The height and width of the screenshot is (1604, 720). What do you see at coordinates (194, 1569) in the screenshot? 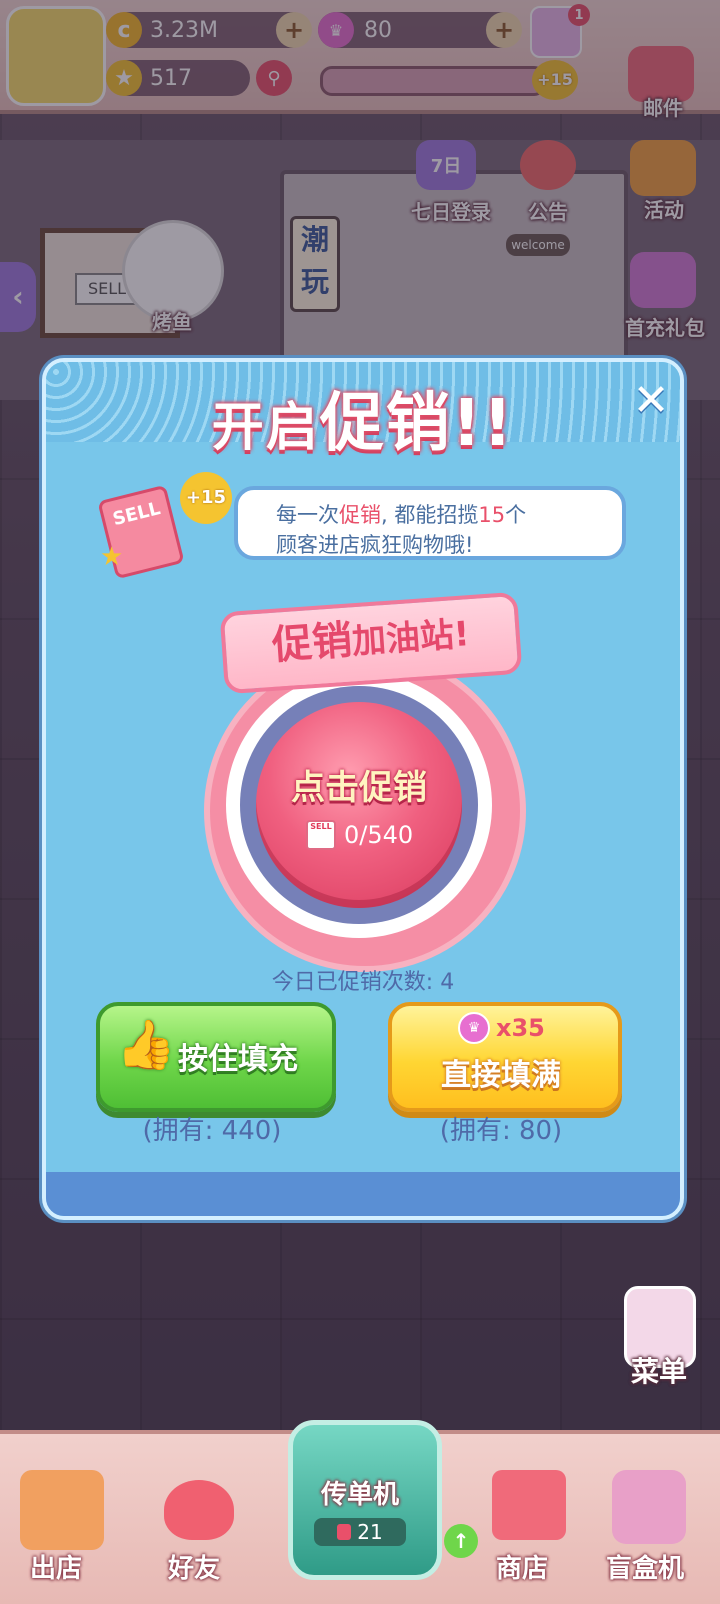
I see `friends-label: 好友` at bounding box center [194, 1569].